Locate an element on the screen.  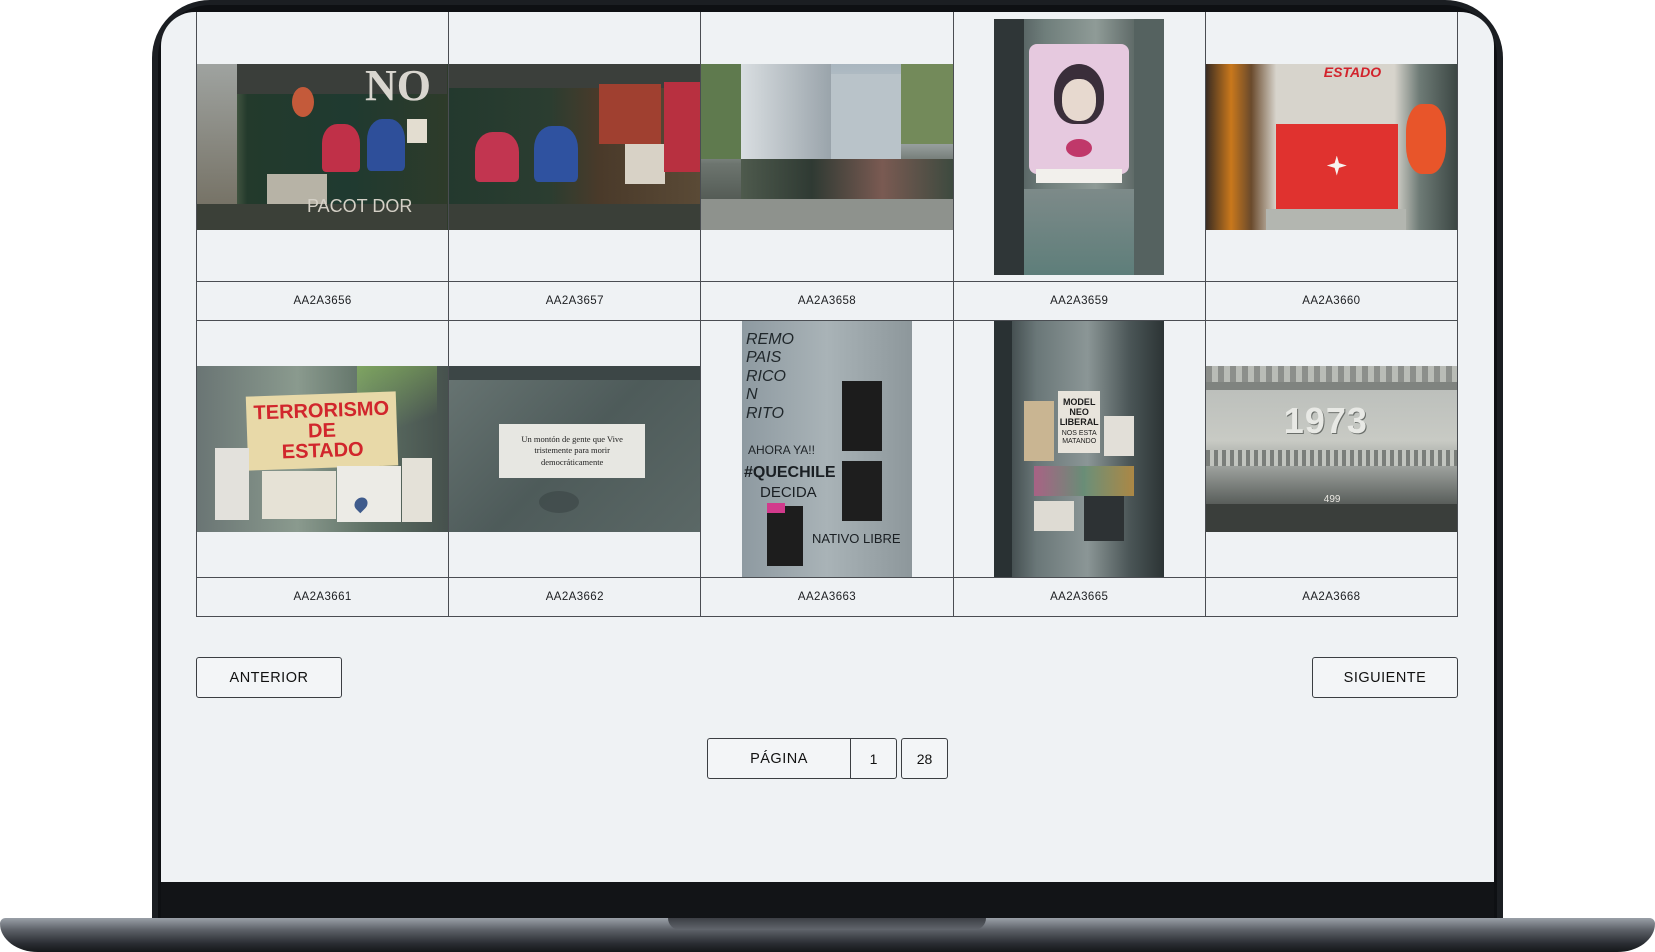
laptop-bezel is located at coordinates (827, 900).